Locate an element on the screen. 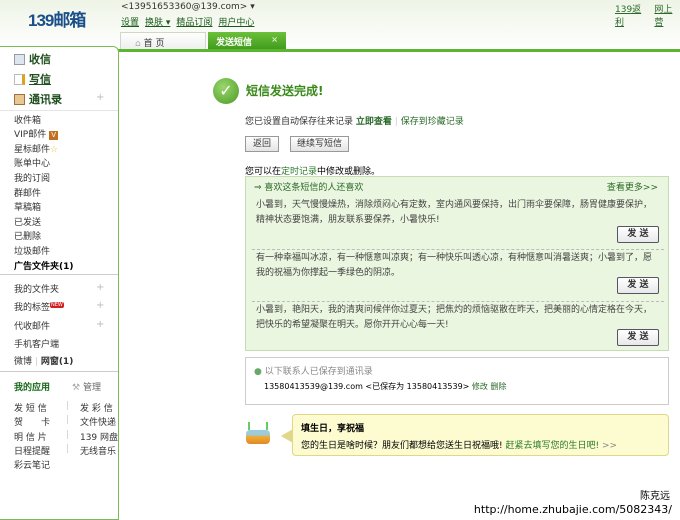 The width and height of the screenshot is (680, 520). logo: 139邮箱 is located at coordinates (57, 18).